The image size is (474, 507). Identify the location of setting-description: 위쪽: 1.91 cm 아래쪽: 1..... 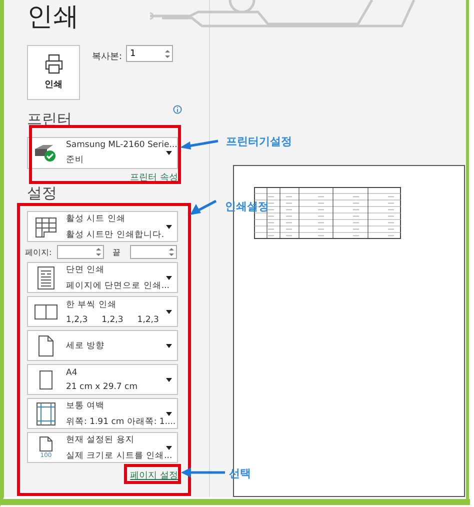
(121, 422).